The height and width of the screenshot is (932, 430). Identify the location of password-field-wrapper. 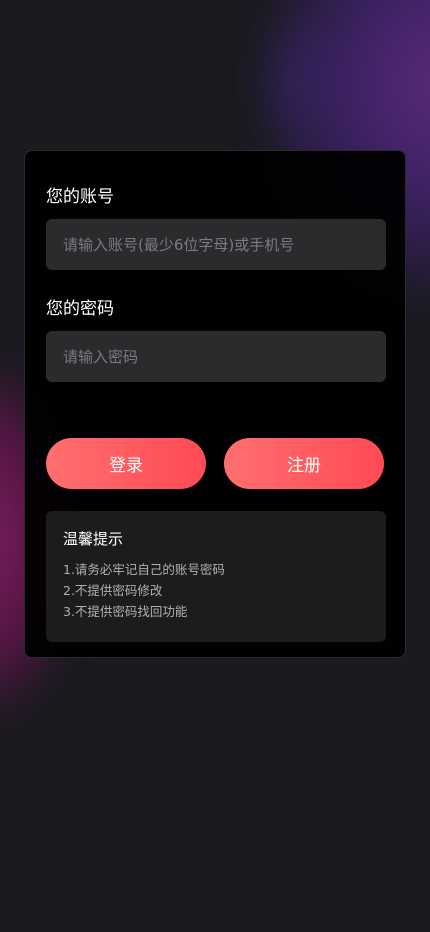
(216, 356).